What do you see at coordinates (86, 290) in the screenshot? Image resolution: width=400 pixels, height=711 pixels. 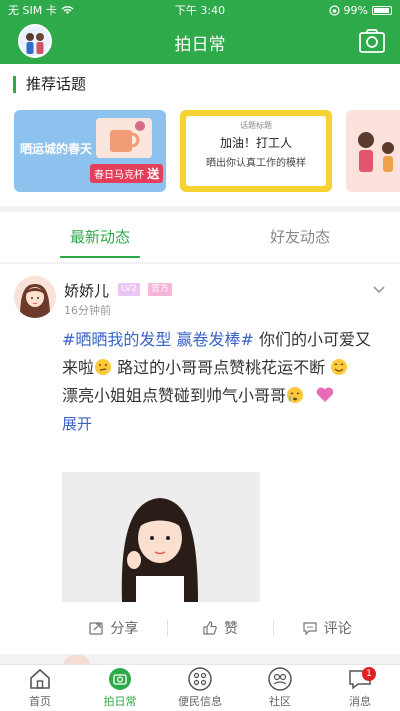 I see `author-name: 娇娇儿` at bounding box center [86, 290].